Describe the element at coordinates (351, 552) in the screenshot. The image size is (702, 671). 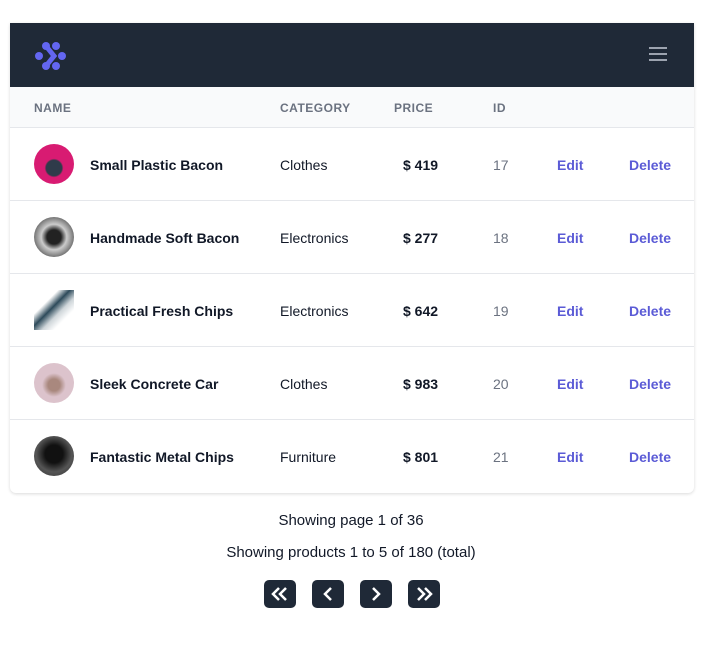
I see `products-info: Showing products 1 to 5 of 180 (total)` at that location.